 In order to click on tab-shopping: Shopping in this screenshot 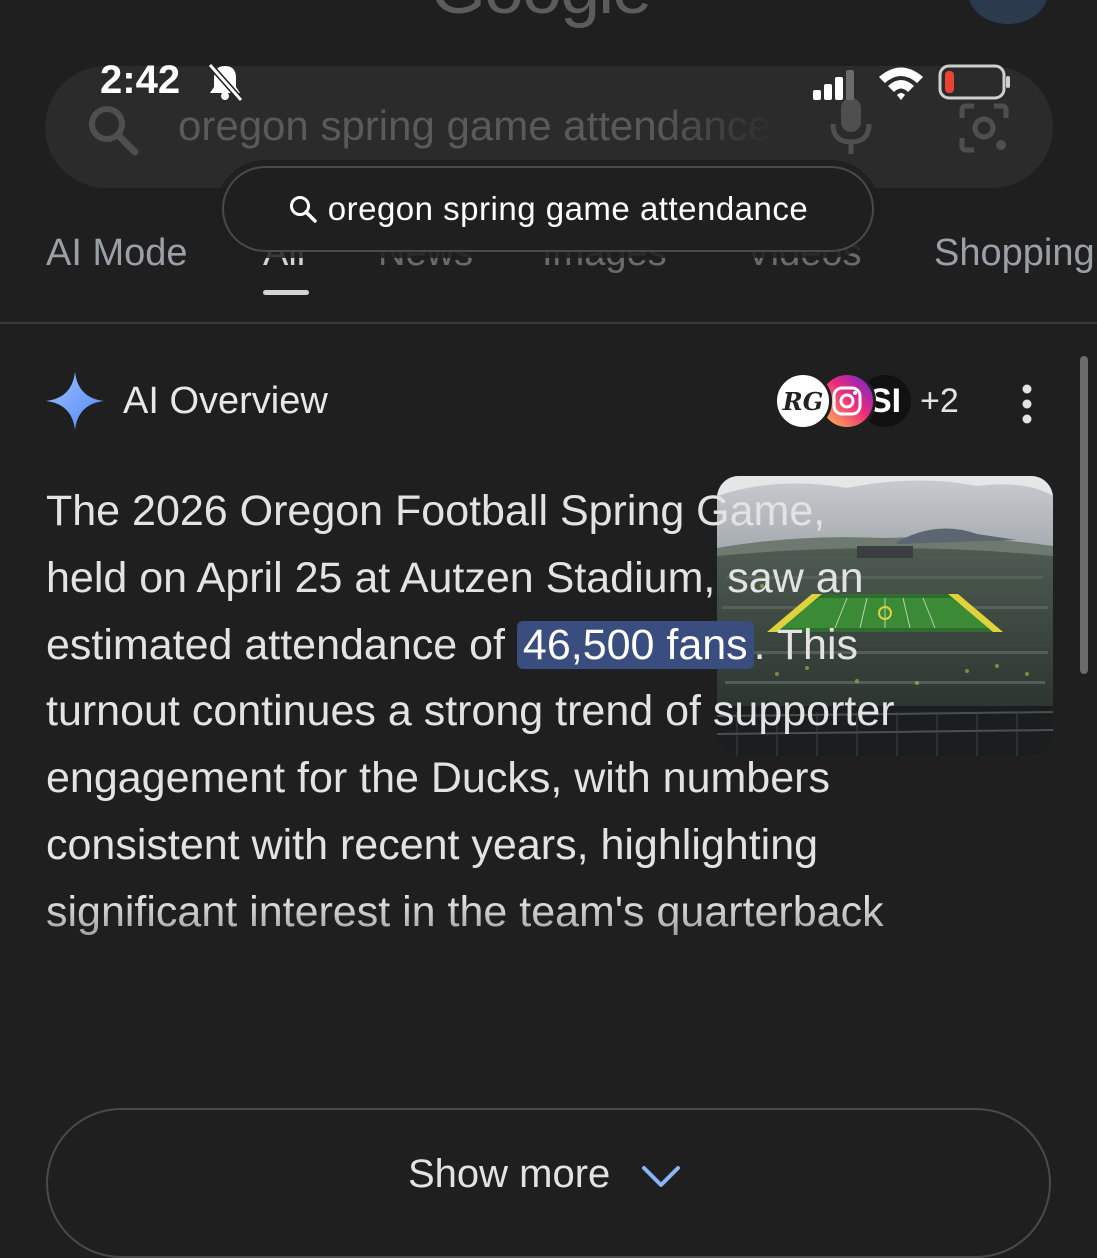, I will do `click(1014, 253)`.